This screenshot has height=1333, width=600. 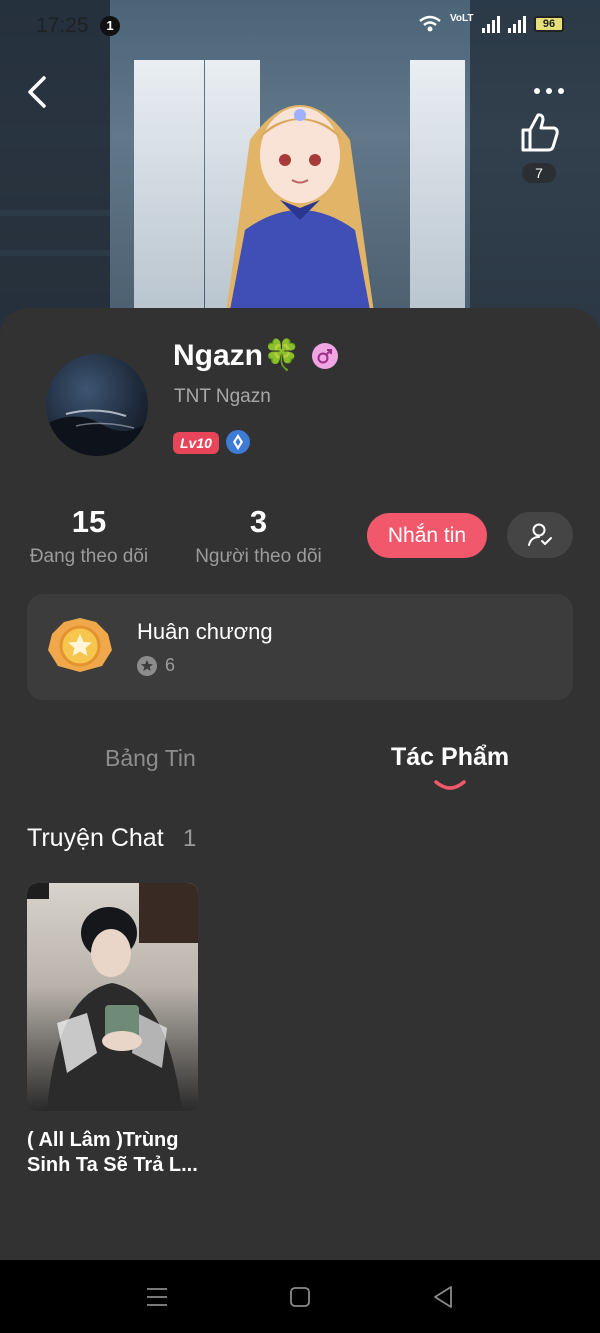 What do you see at coordinates (539, 173) in the screenshot?
I see `like-count: 7` at bounding box center [539, 173].